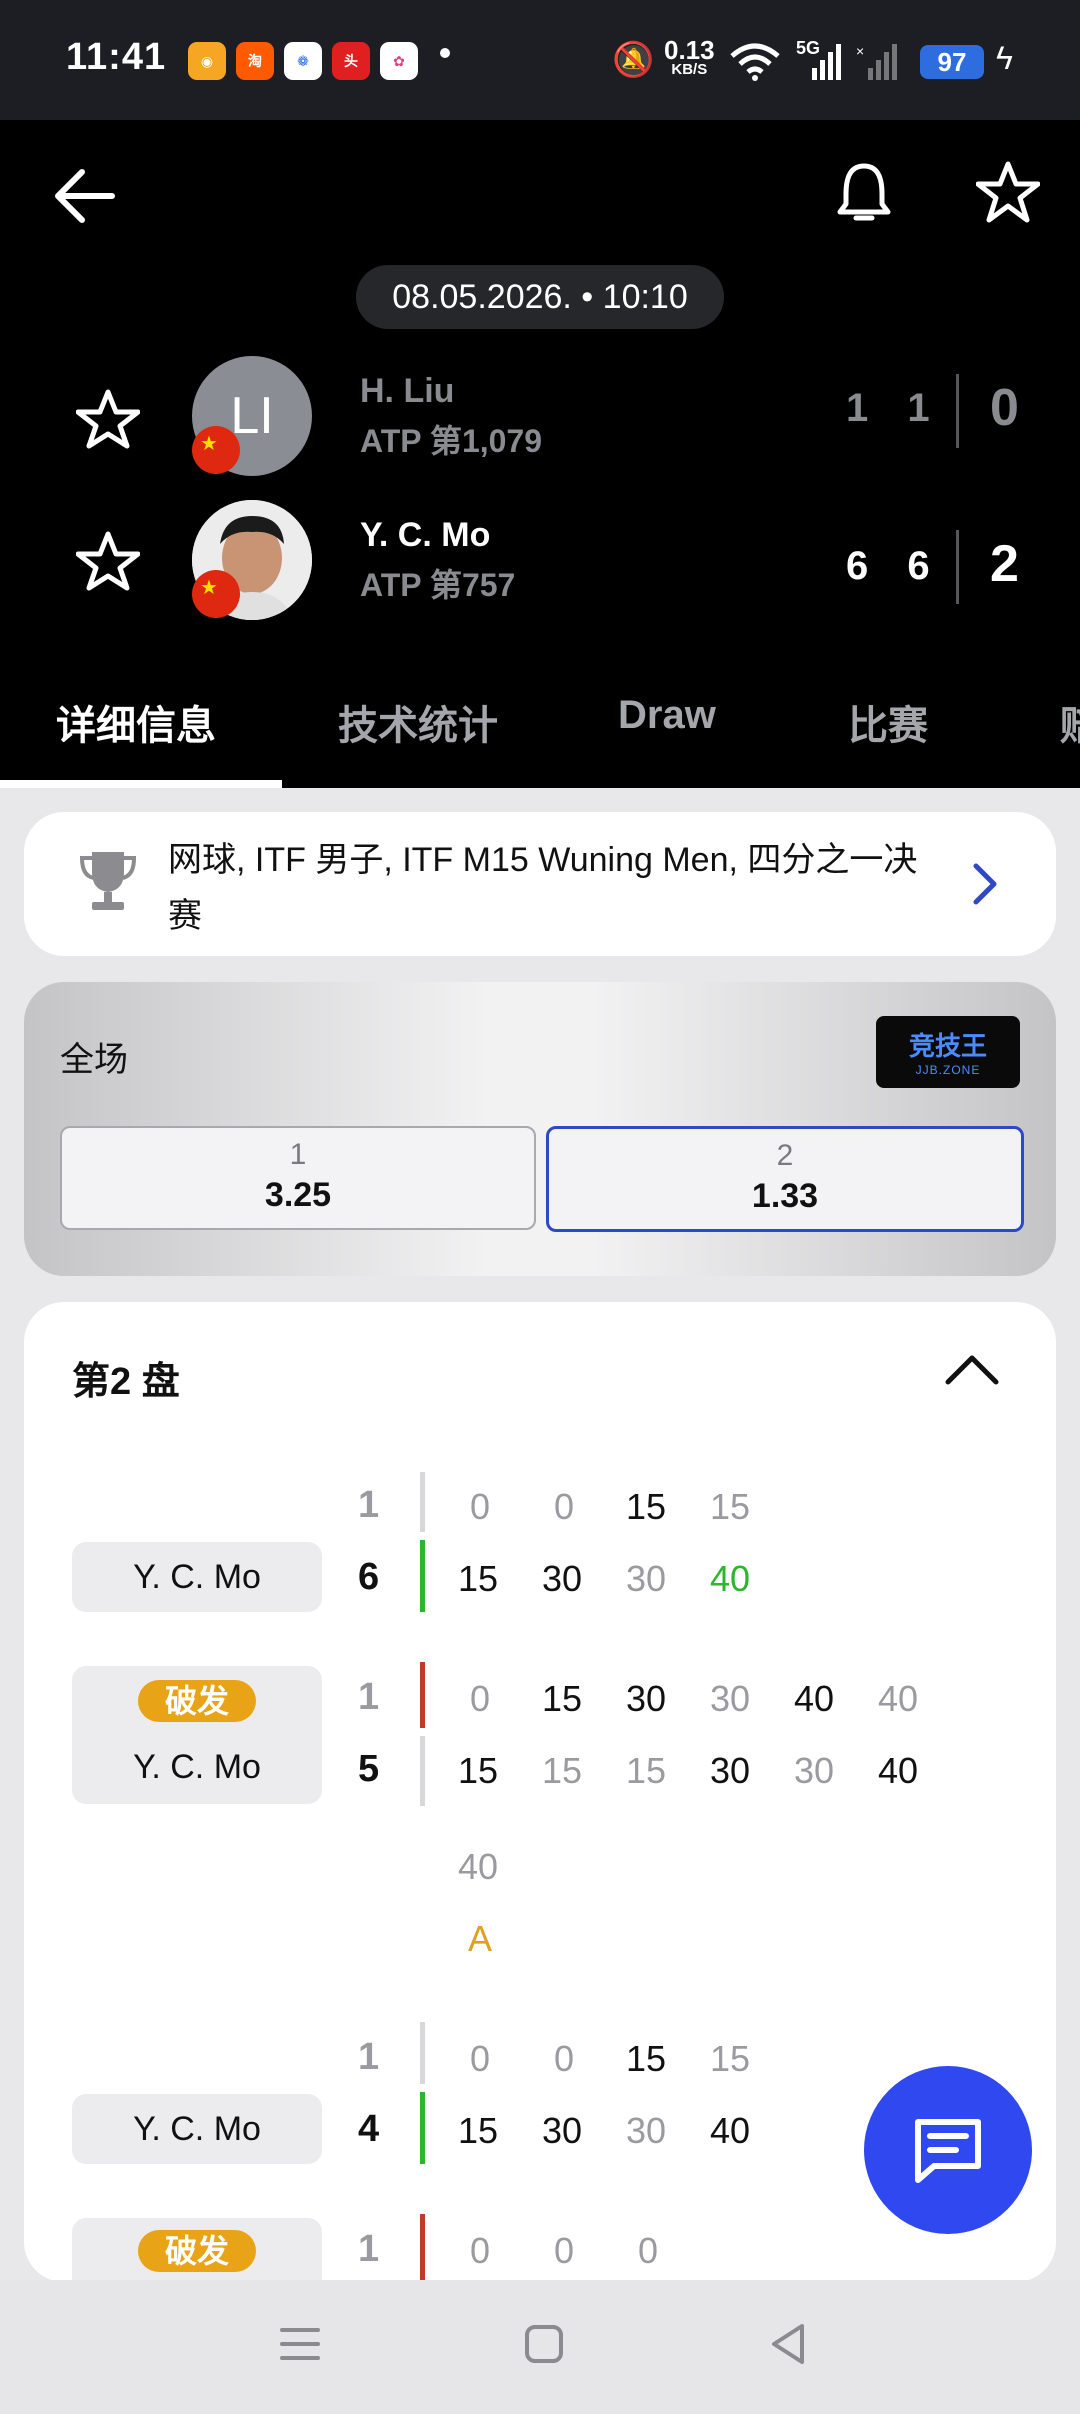 The width and height of the screenshot is (1080, 2414). Describe the element at coordinates (126, 1382) in the screenshot. I see `set-title: 第2 盘` at that location.